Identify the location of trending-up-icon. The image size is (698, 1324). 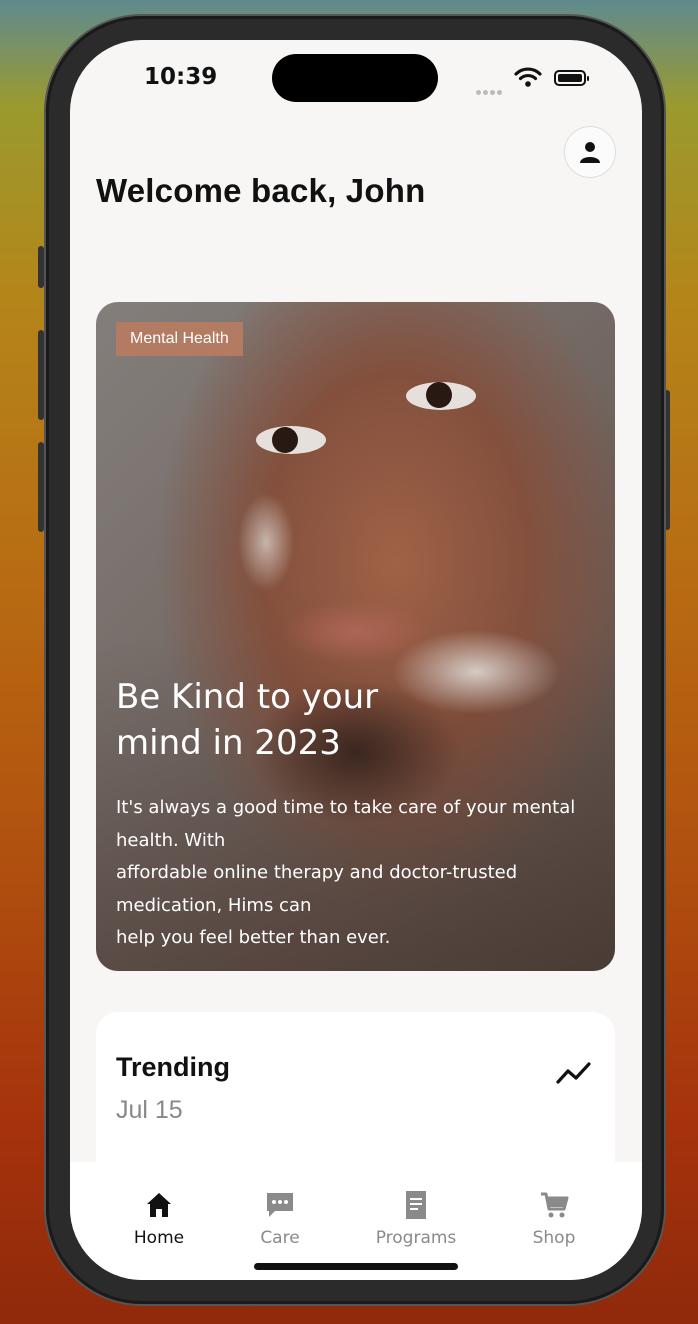
(573, 1073).